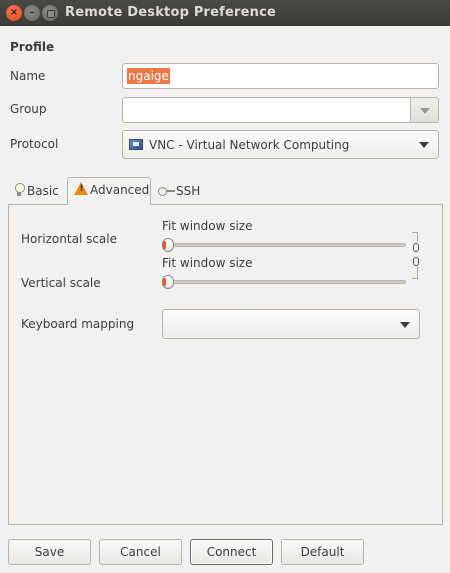 Image resolution: width=450 pixels, height=573 pixels. I want to click on vertical-scale-label: Vertical scale, so click(61, 283).